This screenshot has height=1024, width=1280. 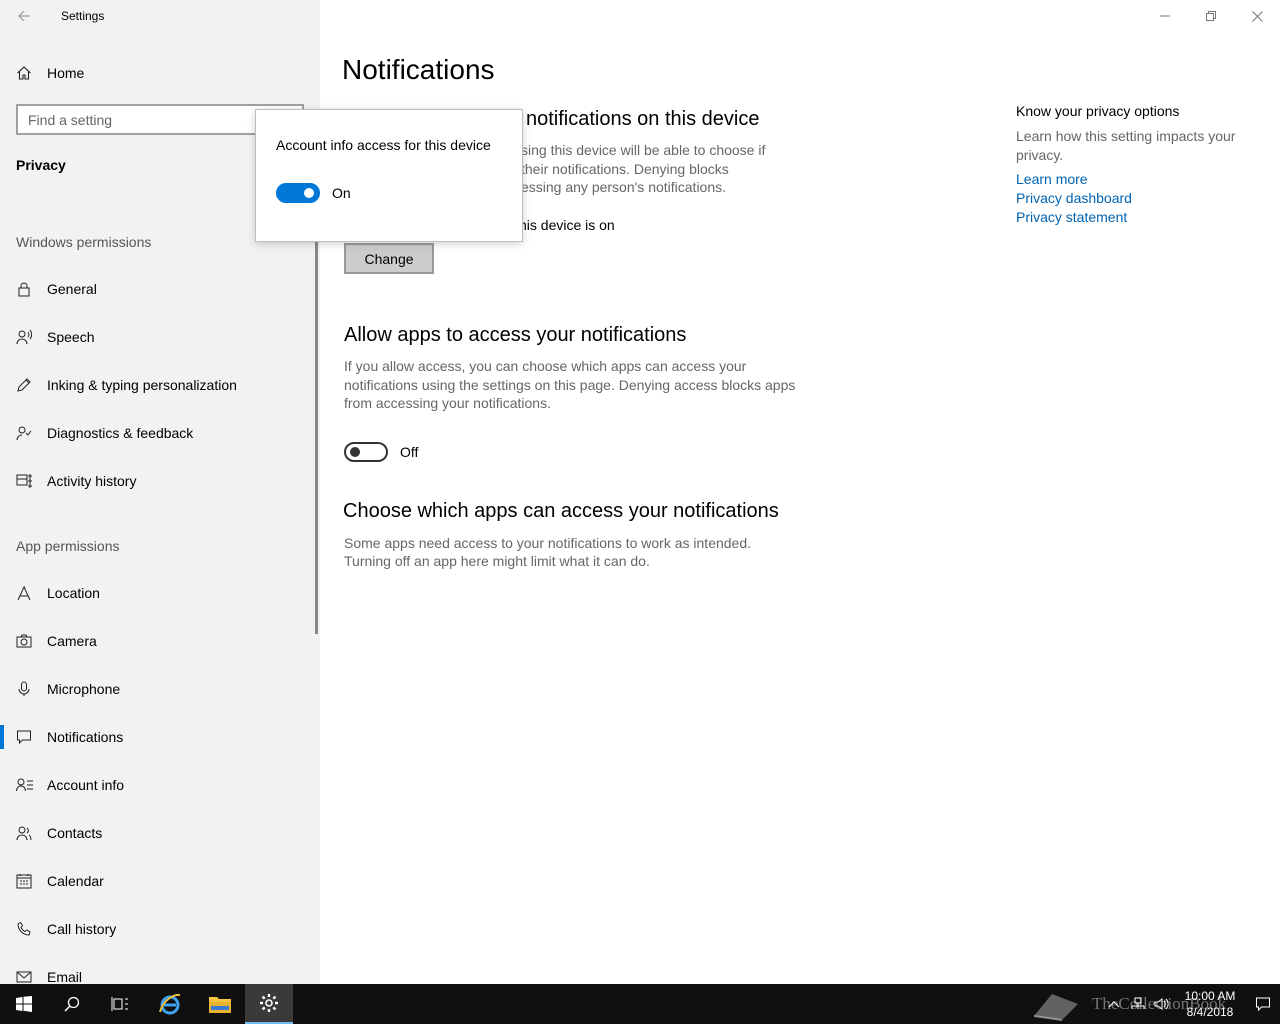 I want to click on section-title: Privacy, so click(x=41, y=165).